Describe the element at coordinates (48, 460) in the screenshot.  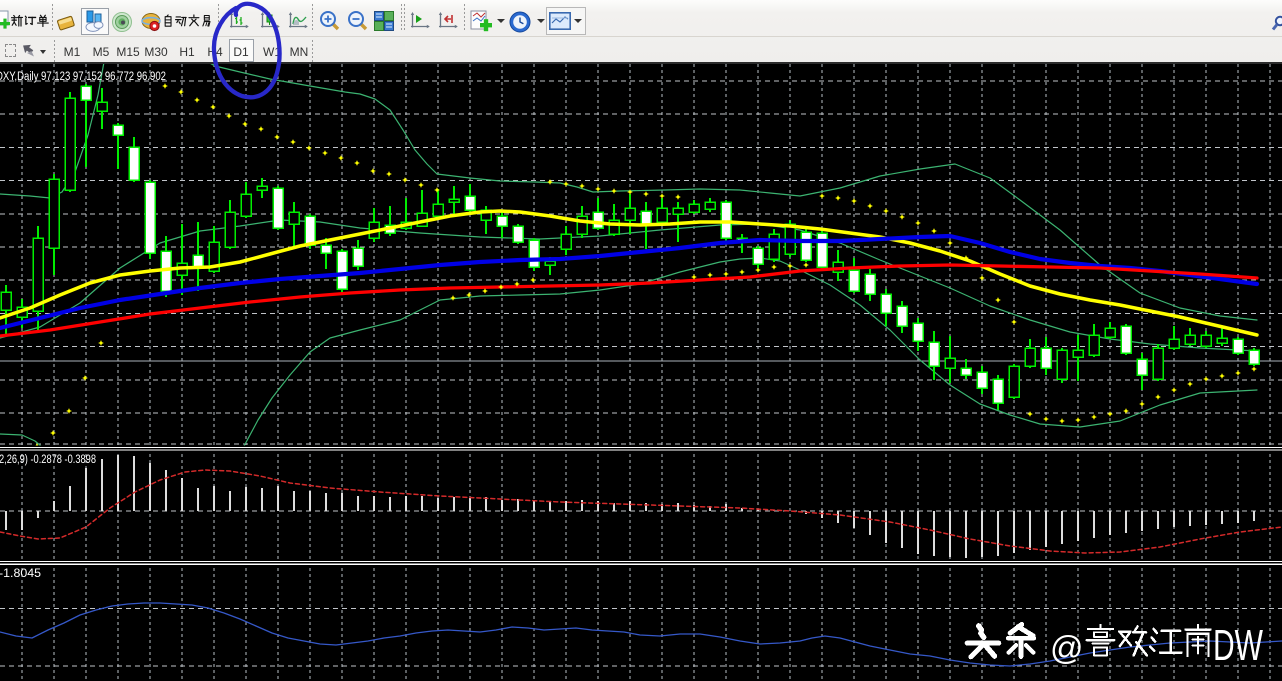
I see `svg-text: 2,26,9) -0.2878 -0.3898` at that location.